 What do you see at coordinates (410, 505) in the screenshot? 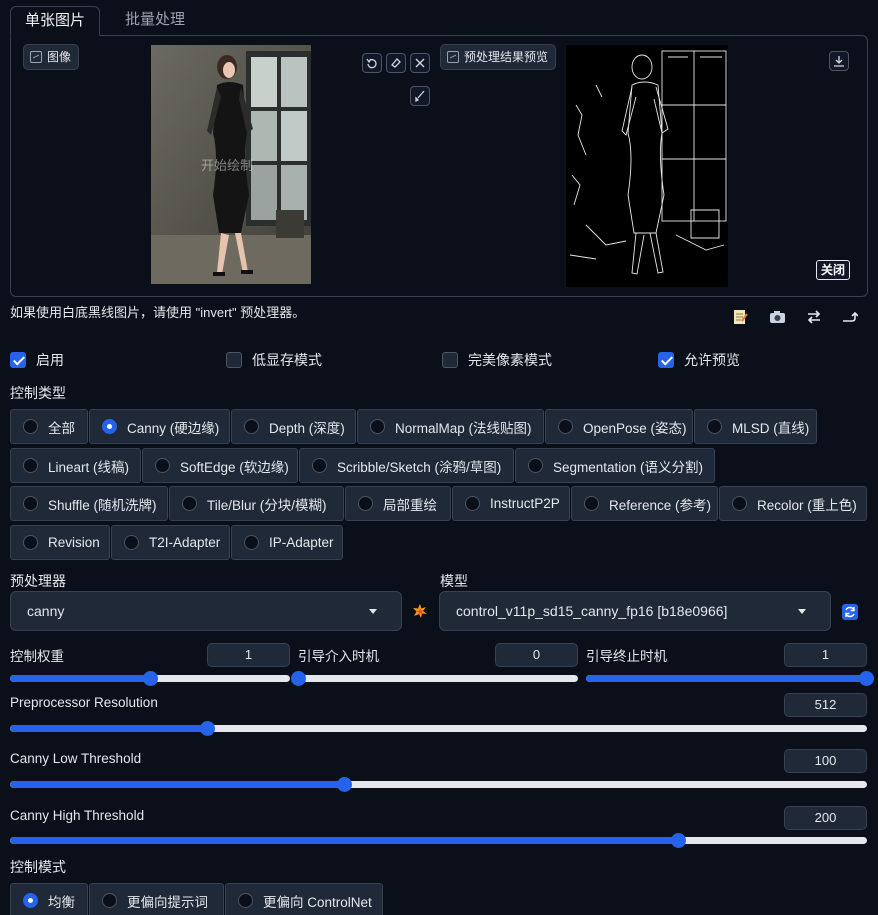
I see `option-label: 局部重绘` at bounding box center [410, 505].